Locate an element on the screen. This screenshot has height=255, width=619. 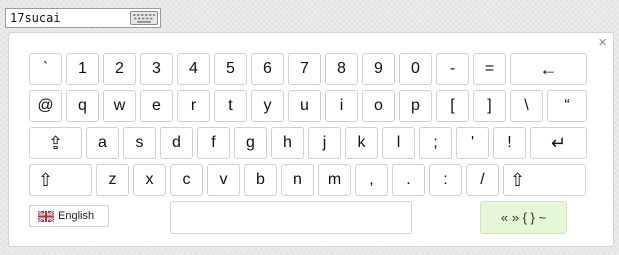
key-label: ' is located at coordinates (472, 142).